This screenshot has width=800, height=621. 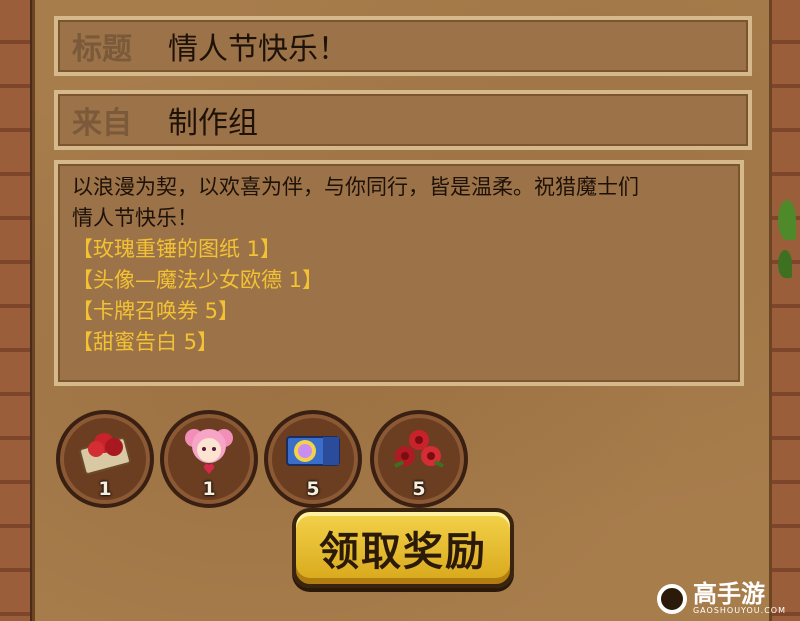 What do you see at coordinates (198, 280) in the screenshot?
I see `reward-item-text: 【头像—魔法少女欧德 1】` at bounding box center [198, 280].